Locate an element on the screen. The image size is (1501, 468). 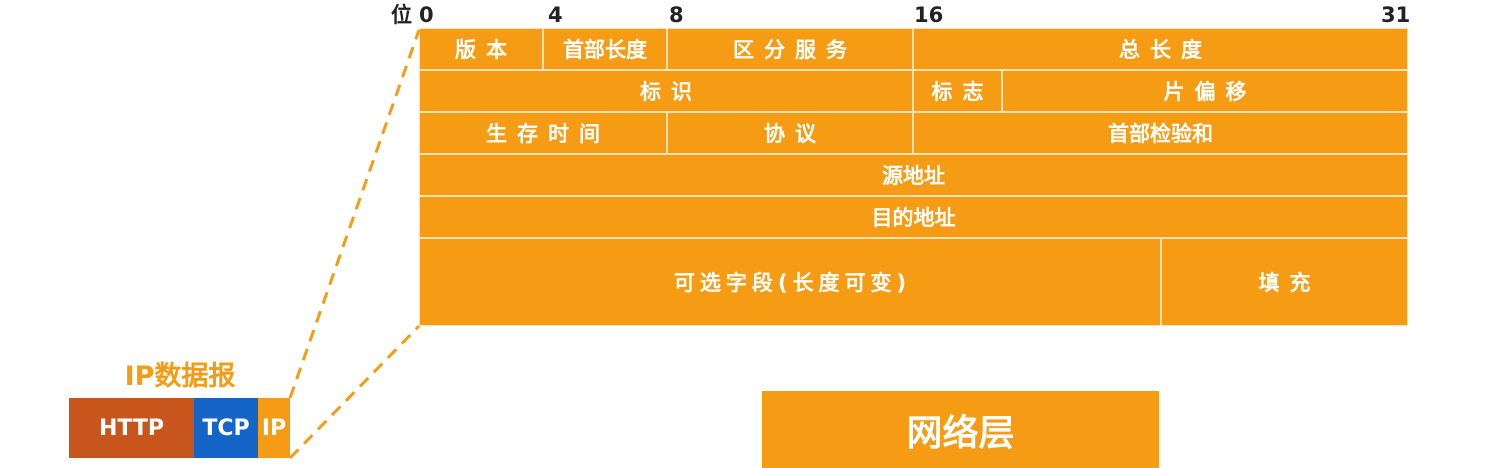
segment-tcp: TCP is located at coordinates (226, 428).